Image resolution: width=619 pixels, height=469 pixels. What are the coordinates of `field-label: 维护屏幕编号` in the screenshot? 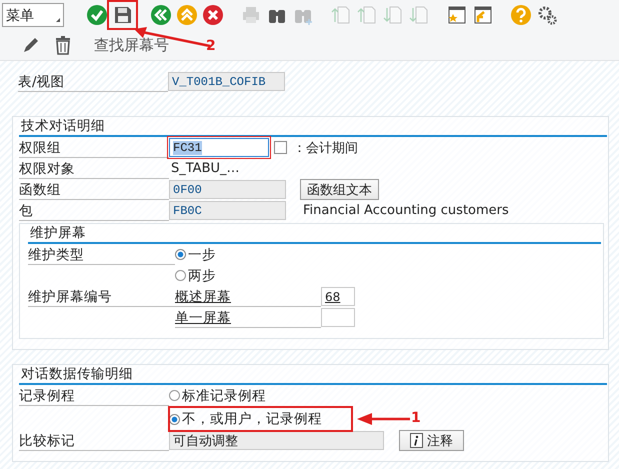 It's located at (101, 296).